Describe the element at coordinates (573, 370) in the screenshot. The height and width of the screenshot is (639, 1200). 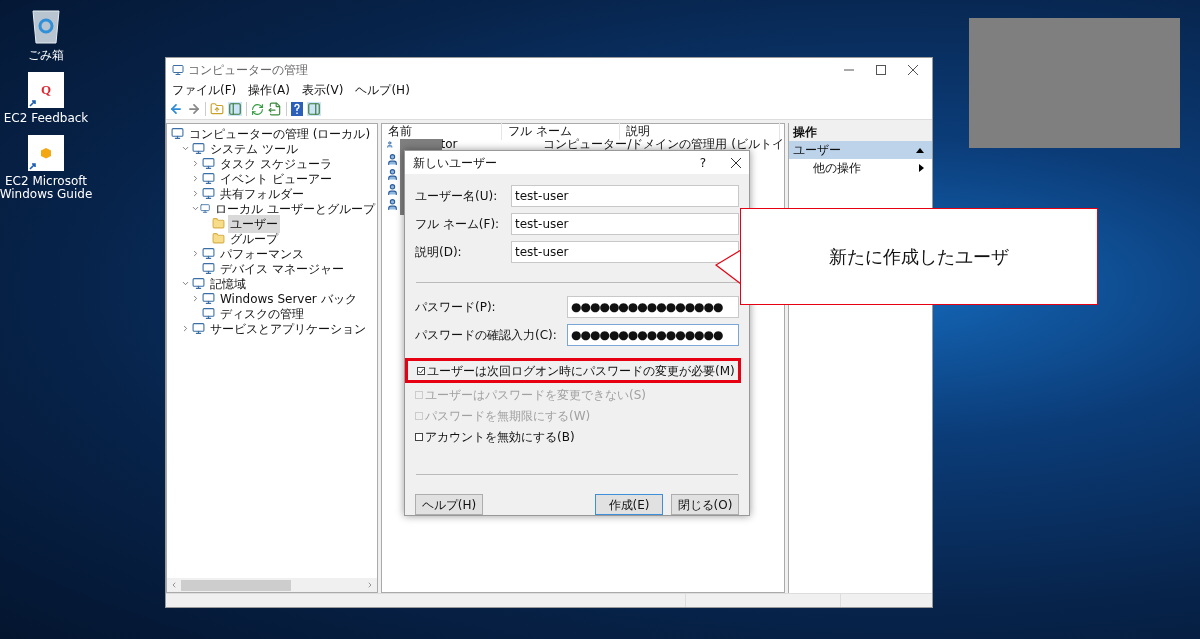
I see `checkbox-row: ユーザーは次回ログオン時にパスワードの変更が必要(M)` at that location.